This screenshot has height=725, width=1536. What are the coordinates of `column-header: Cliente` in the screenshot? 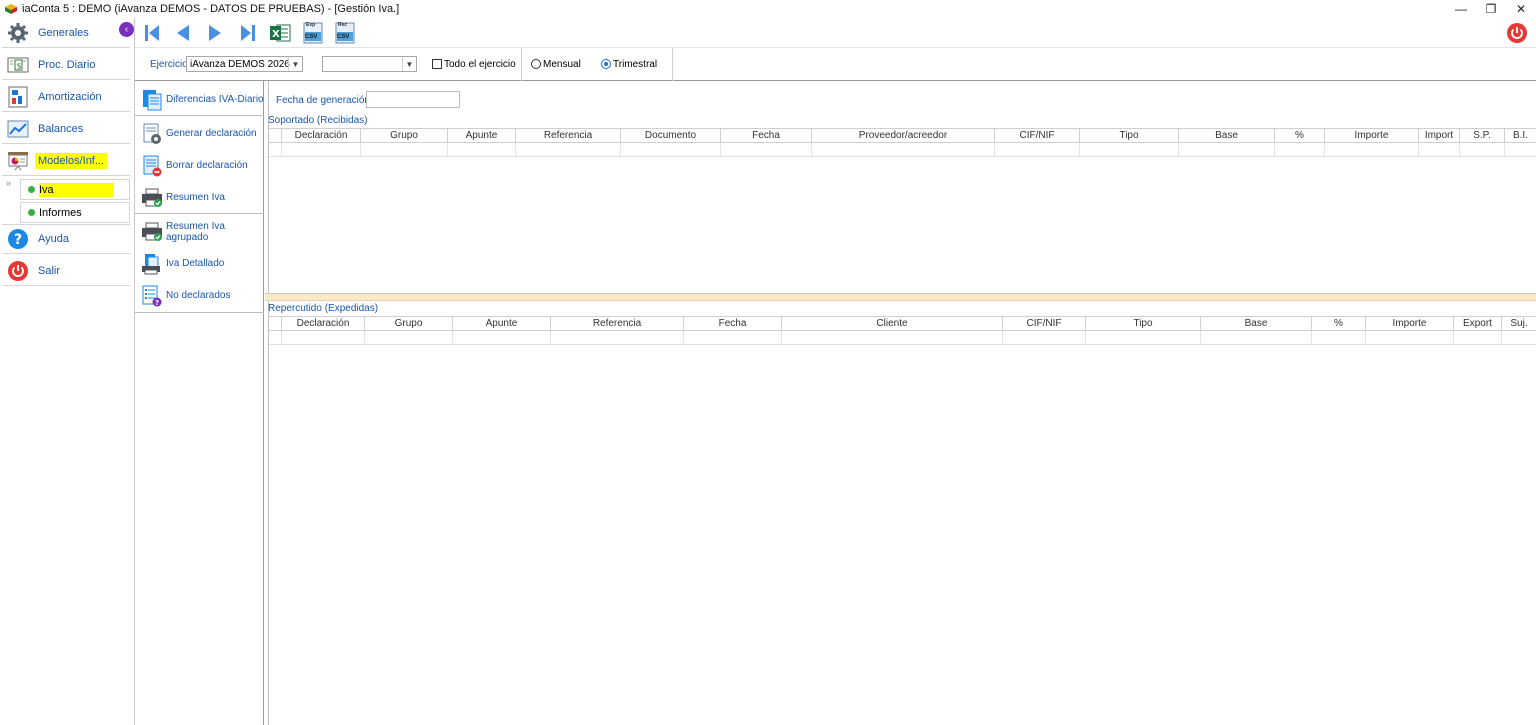 It's located at (891, 324).